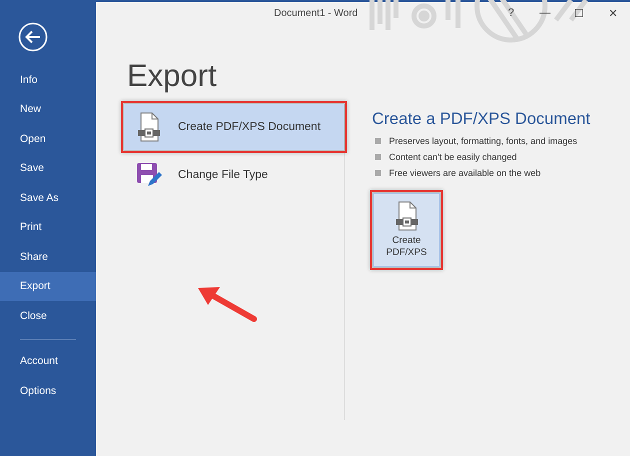 The width and height of the screenshot is (630, 456). What do you see at coordinates (48, 168) in the screenshot?
I see `sidebar-item: Save` at bounding box center [48, 168].